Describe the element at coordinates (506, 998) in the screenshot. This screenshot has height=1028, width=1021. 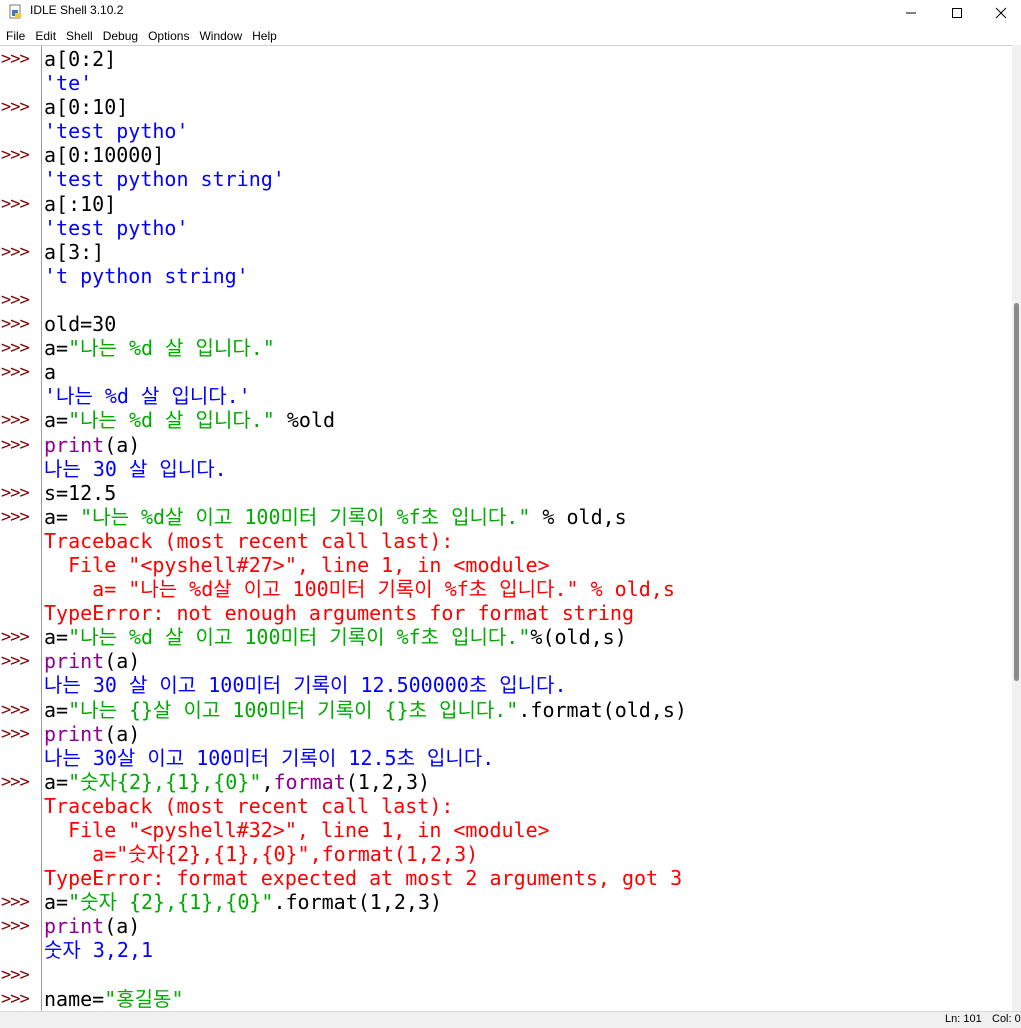
I see `shell-input-line: >>> name="홍길동"` at that location.